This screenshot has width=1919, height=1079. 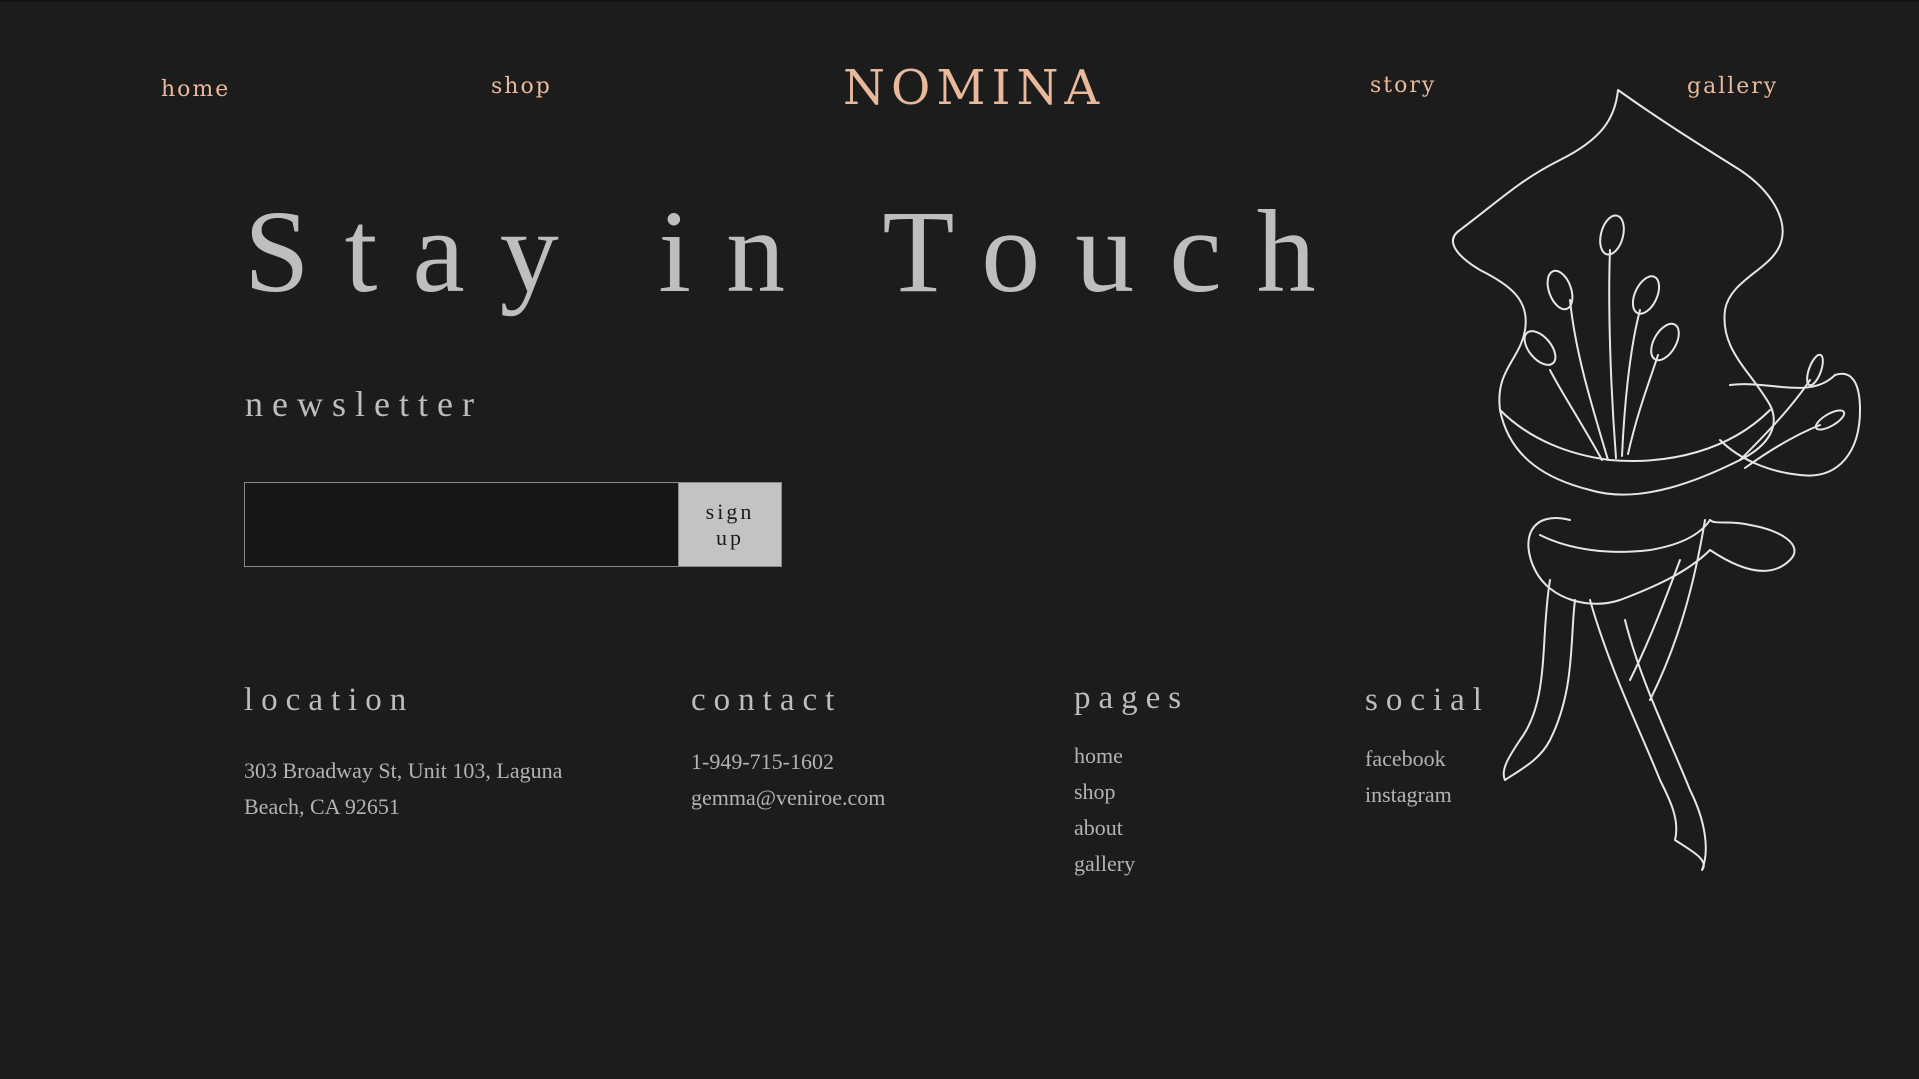 I want to click on newsletter-label: newsletter, so click(x=364, y=404).